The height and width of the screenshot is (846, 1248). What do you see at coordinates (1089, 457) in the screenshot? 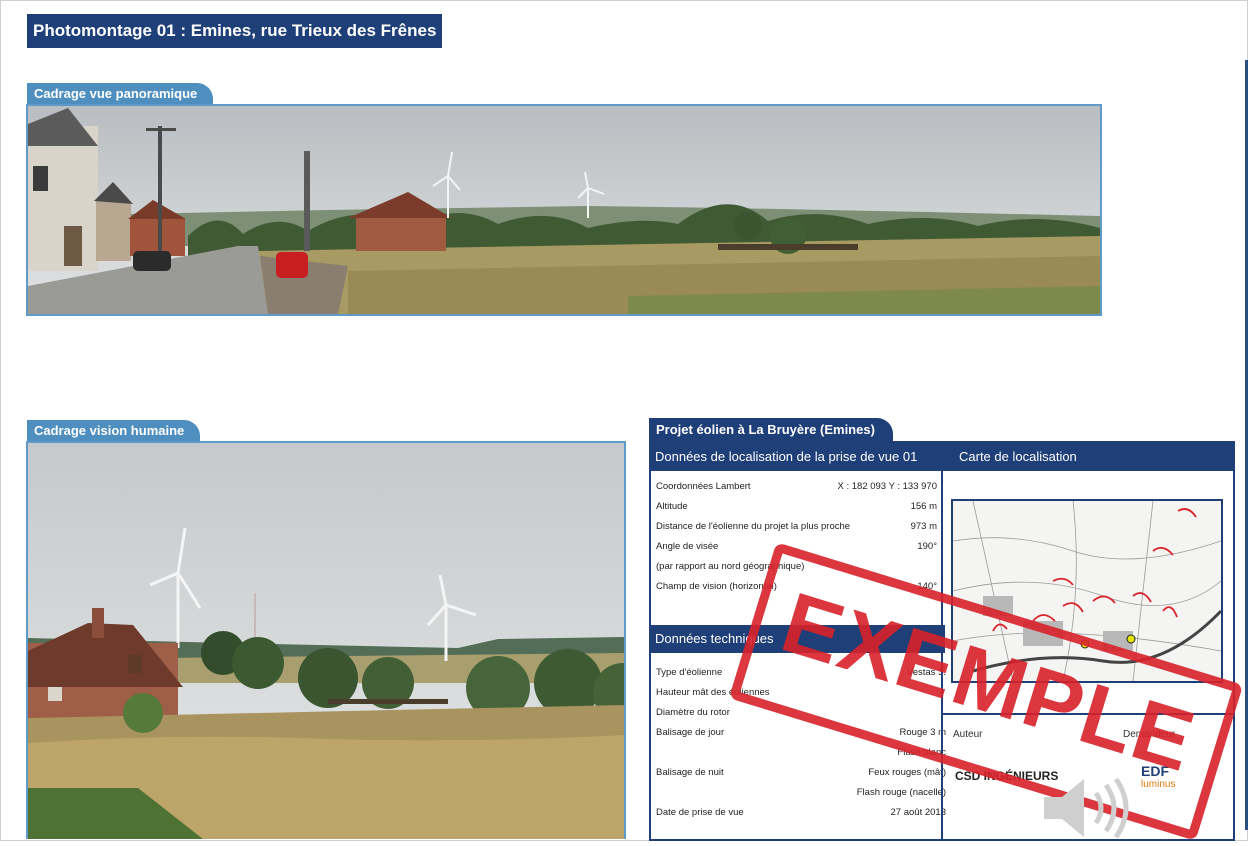
I see `map-heading: Carte de localisation` at bounding box center [1089, 457].